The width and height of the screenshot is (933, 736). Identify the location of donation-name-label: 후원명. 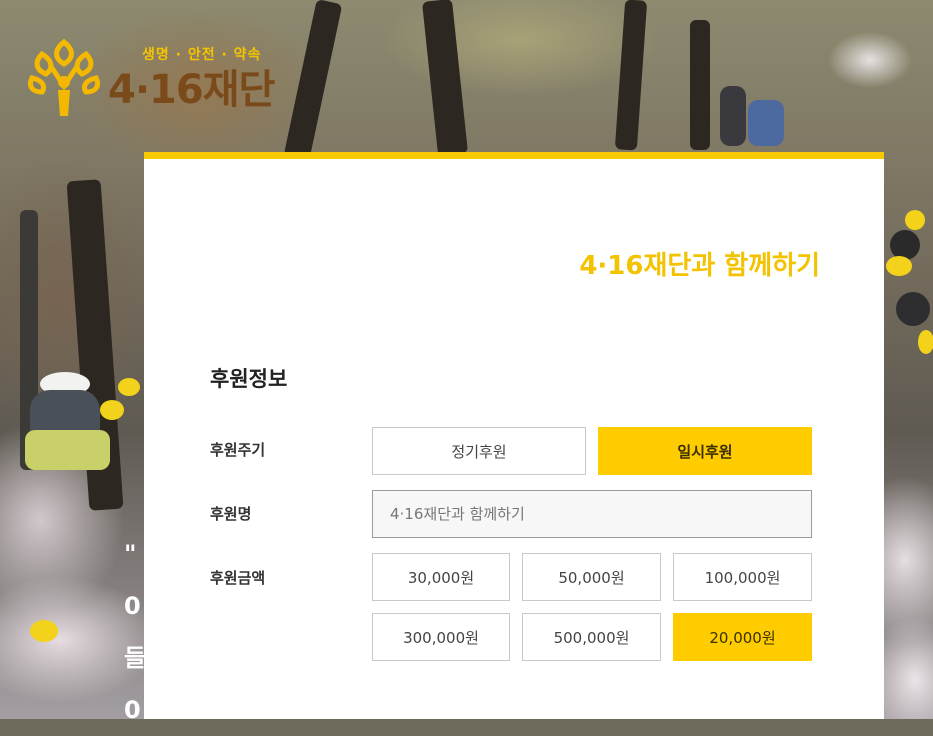
(231, 514).